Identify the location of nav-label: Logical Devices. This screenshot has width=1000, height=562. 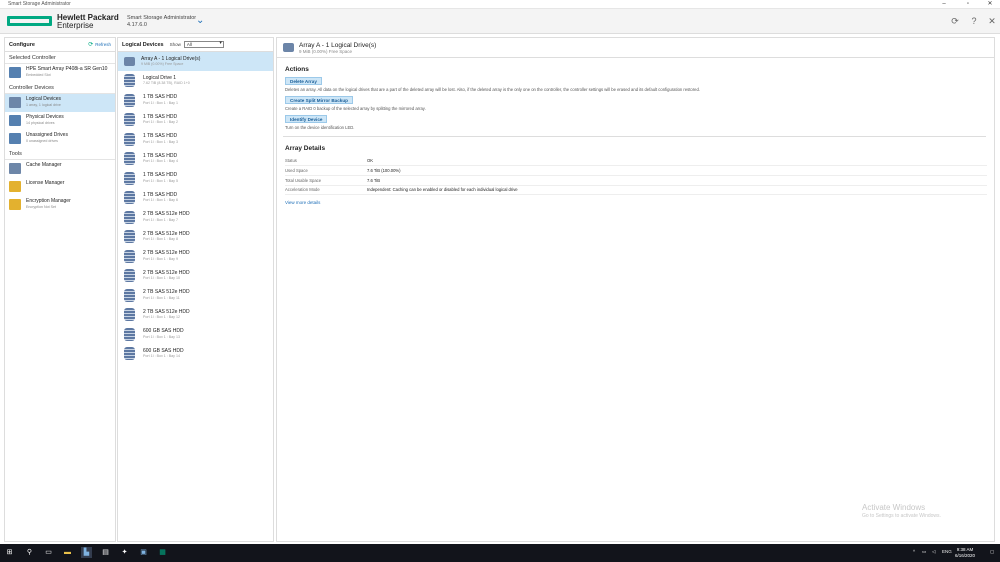
(44, 99).